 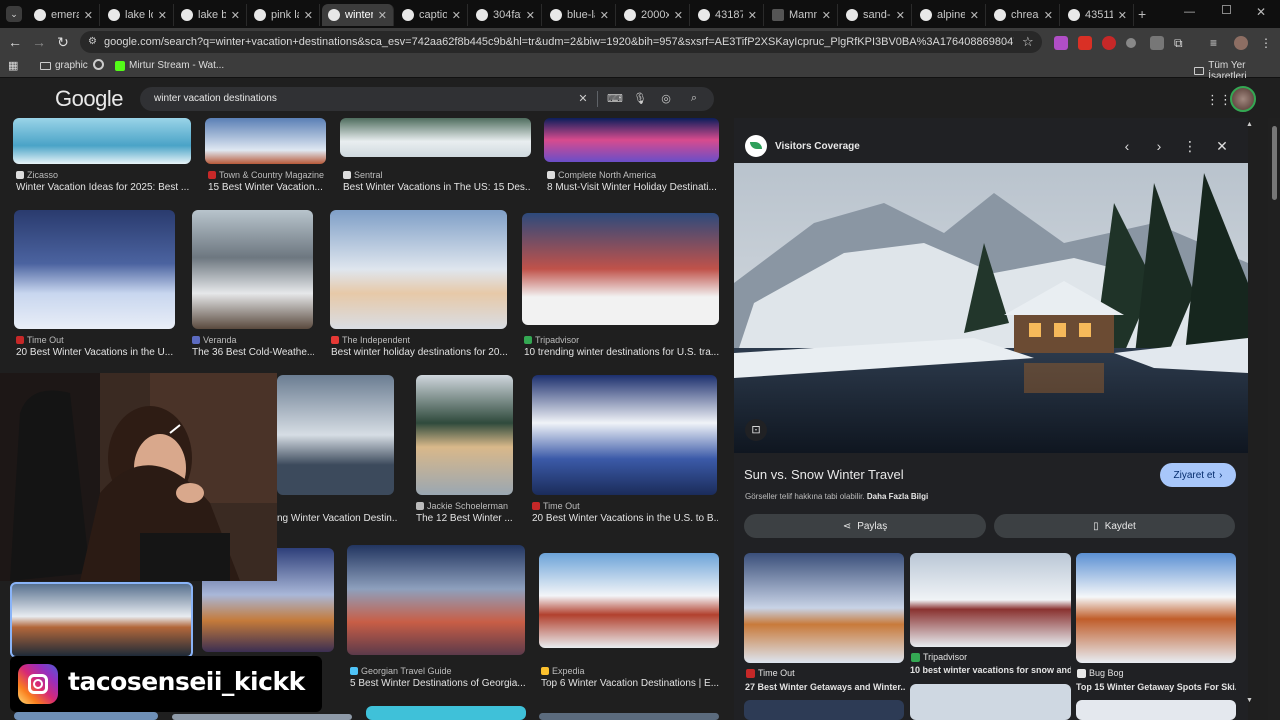 What do you see at coordinates (1159, 146) in the screenshot?
I see `next-icon: ›` at bounding box center [1159, 146].